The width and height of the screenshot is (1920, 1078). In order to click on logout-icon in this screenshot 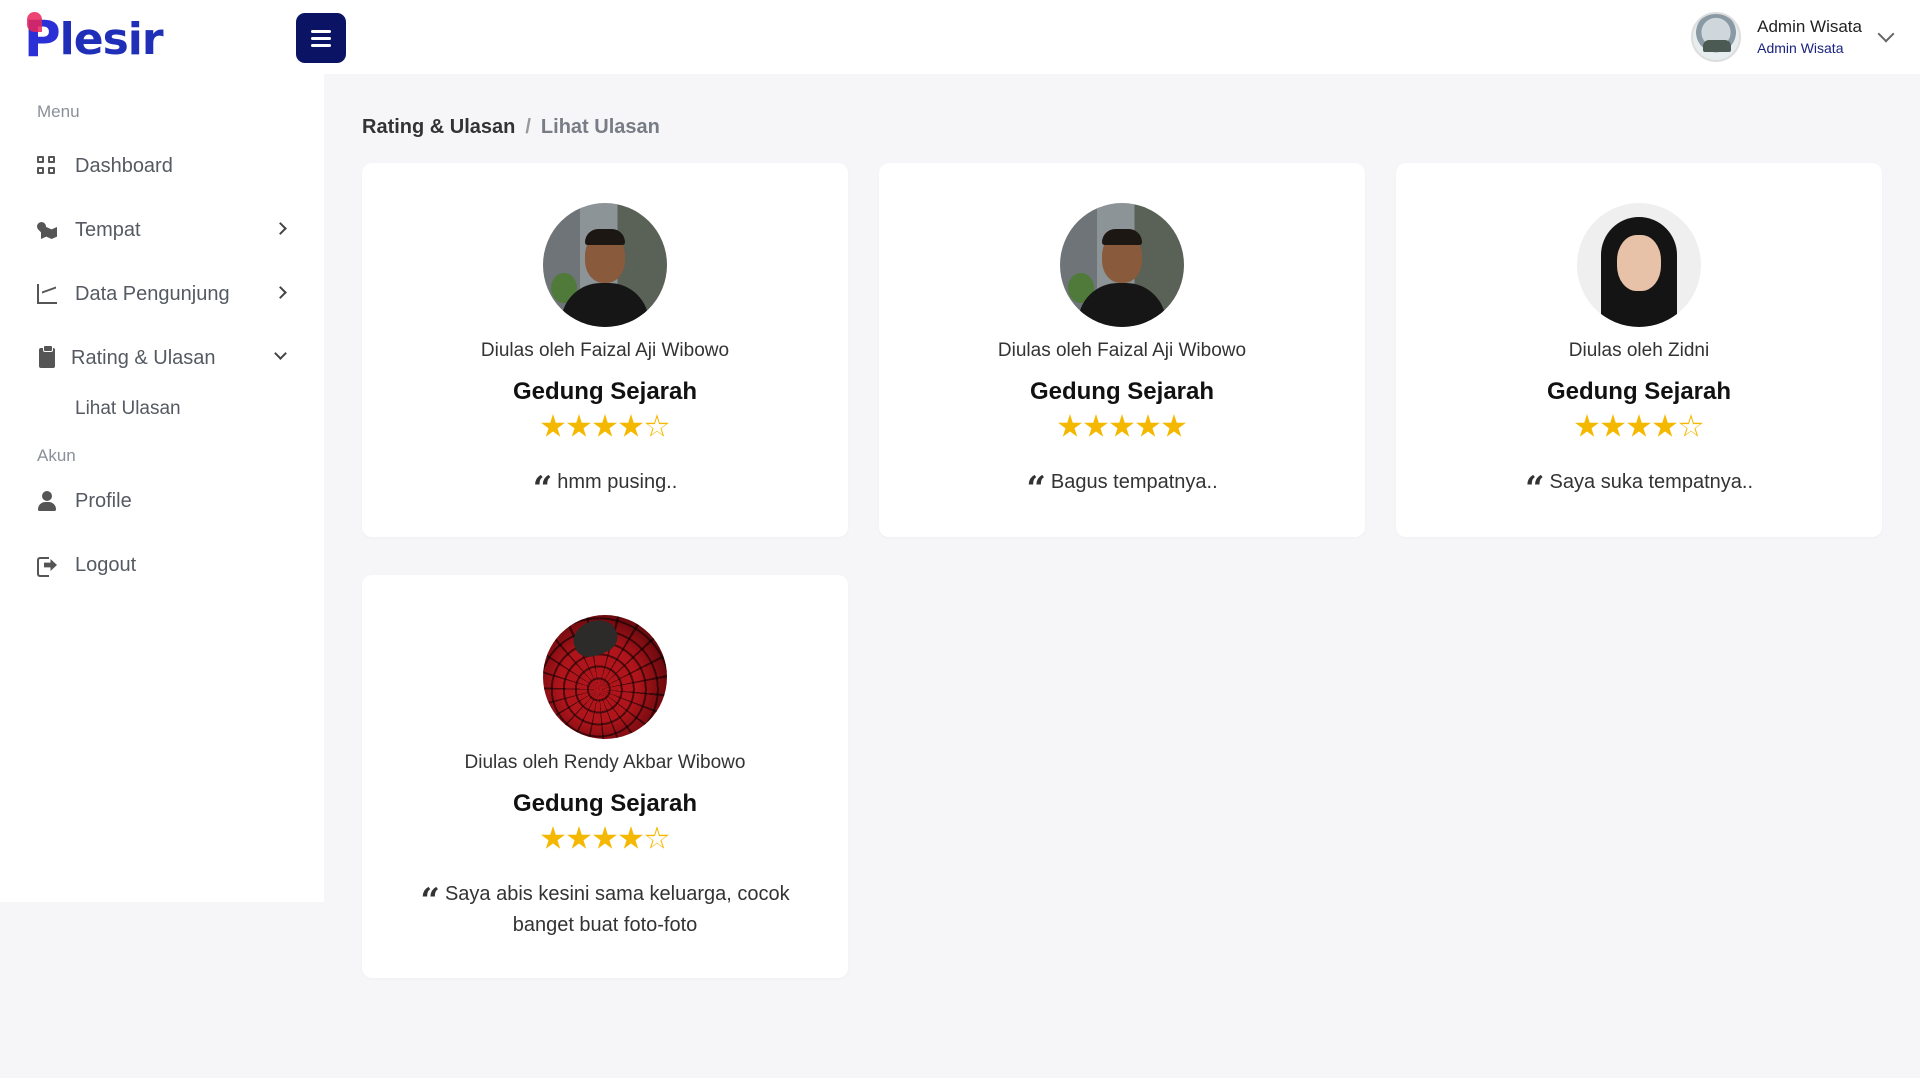, I will do `click(47, 566)`.